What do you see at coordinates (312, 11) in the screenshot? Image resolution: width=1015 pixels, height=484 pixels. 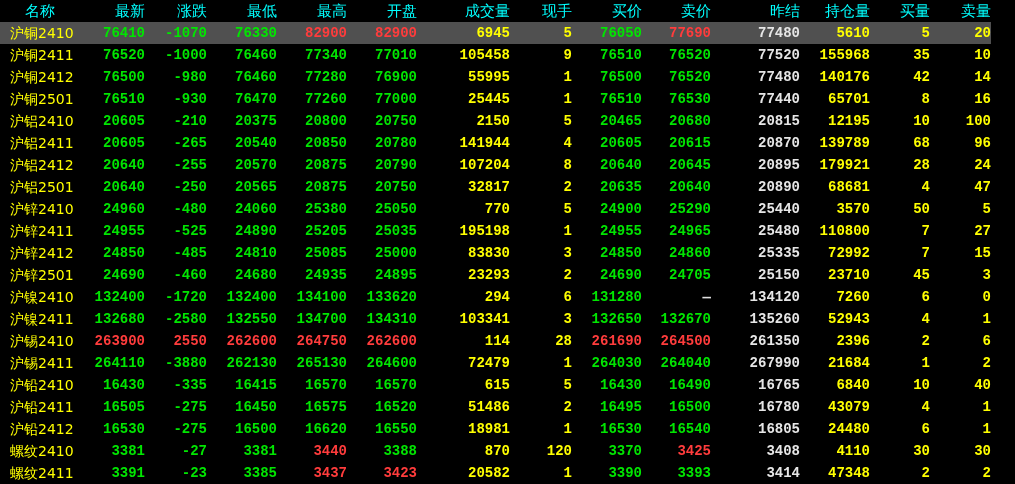 I see `column-header: 最高` at bounding box center [312, 11].